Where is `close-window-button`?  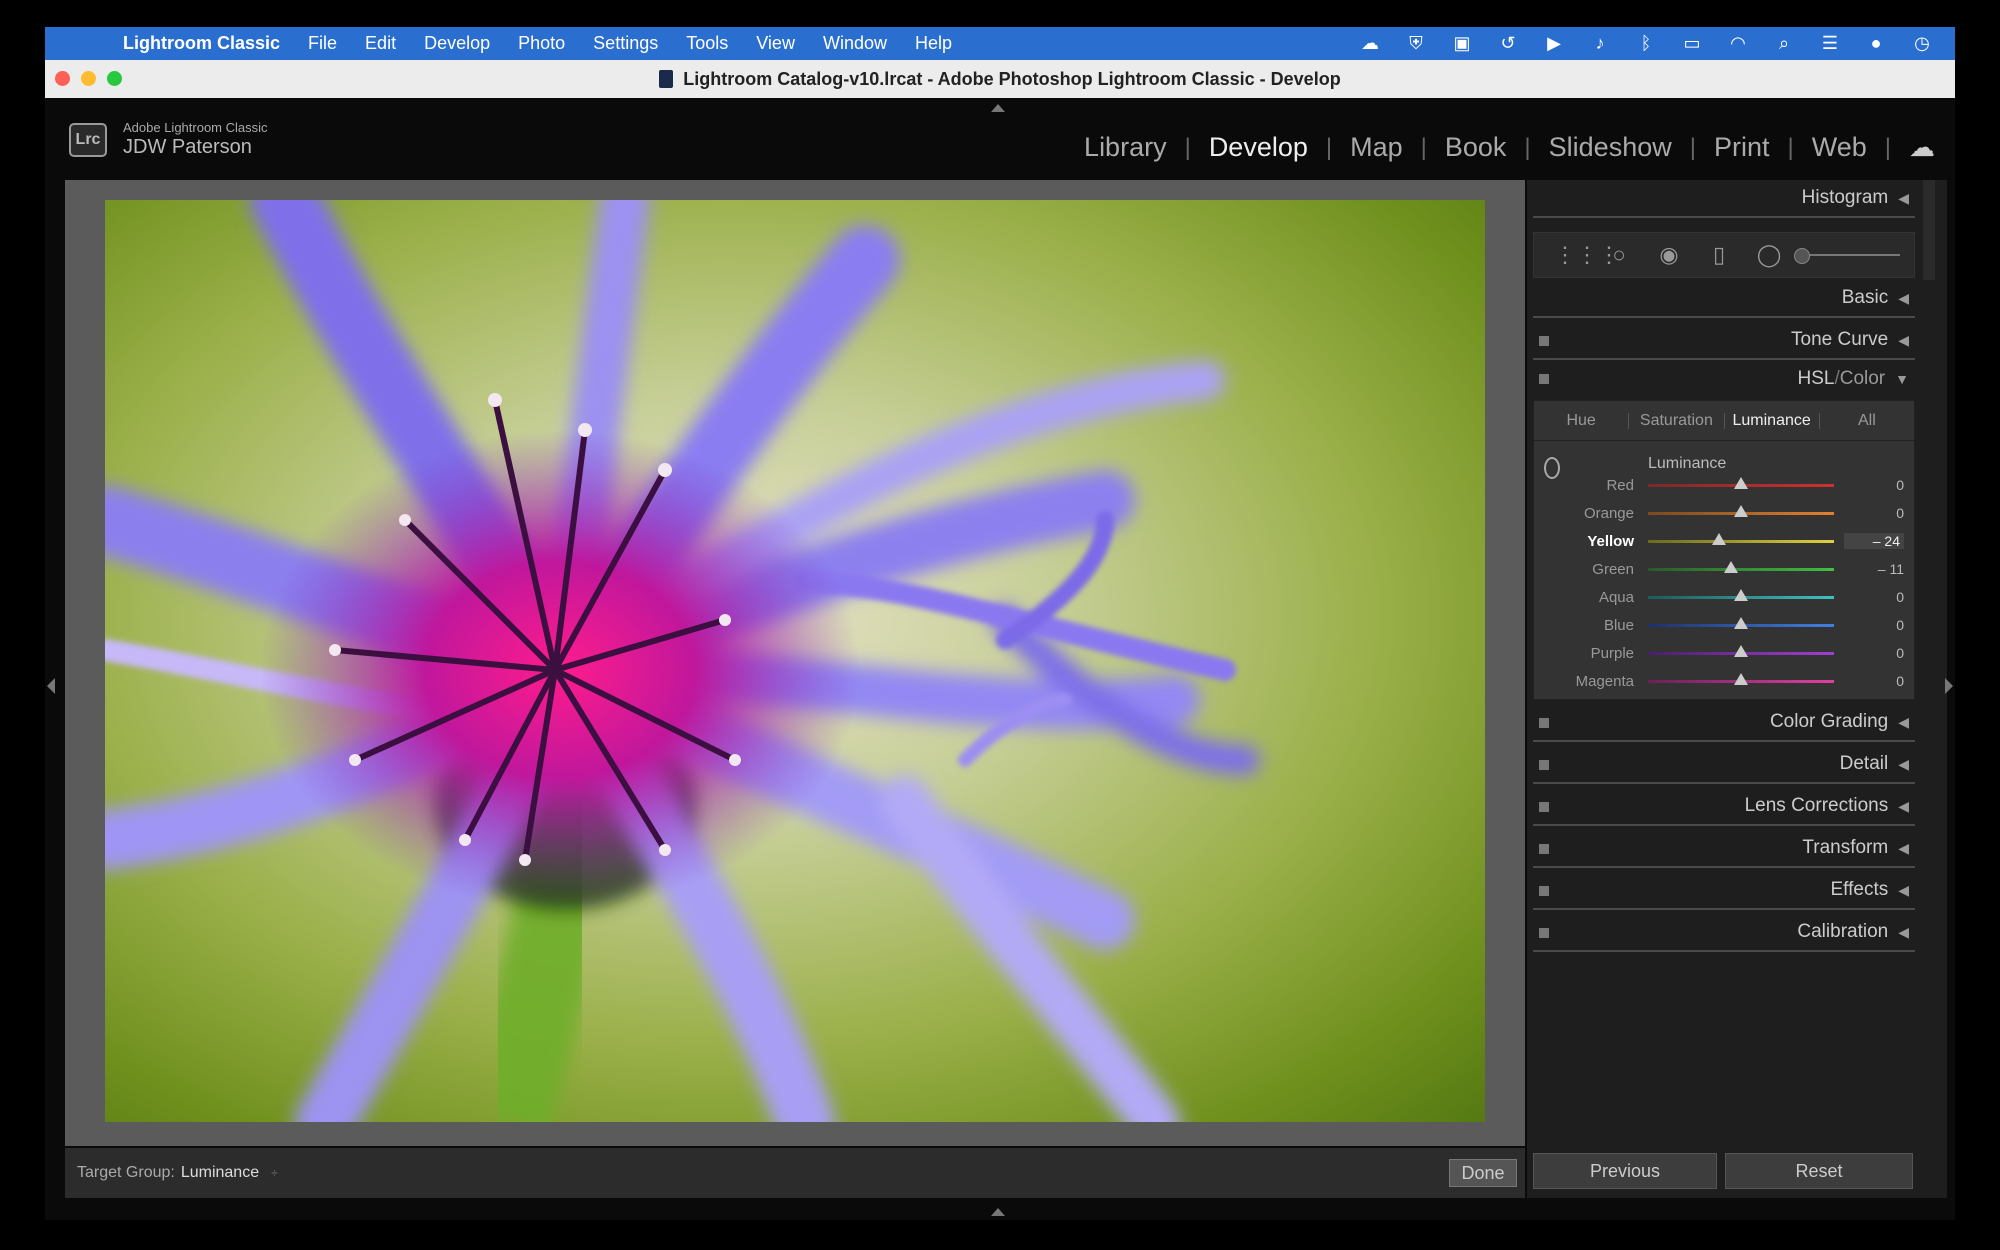
close-window-button is located at coordinates (62, 78).